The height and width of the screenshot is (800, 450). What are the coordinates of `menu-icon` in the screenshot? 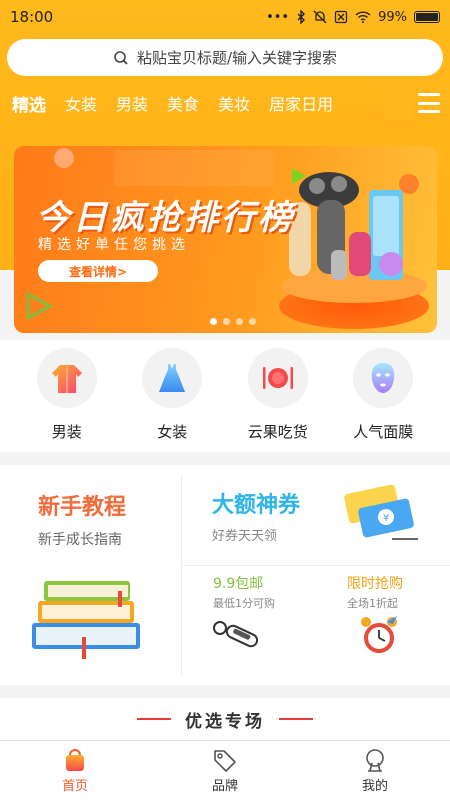 It's located at (429, 103).